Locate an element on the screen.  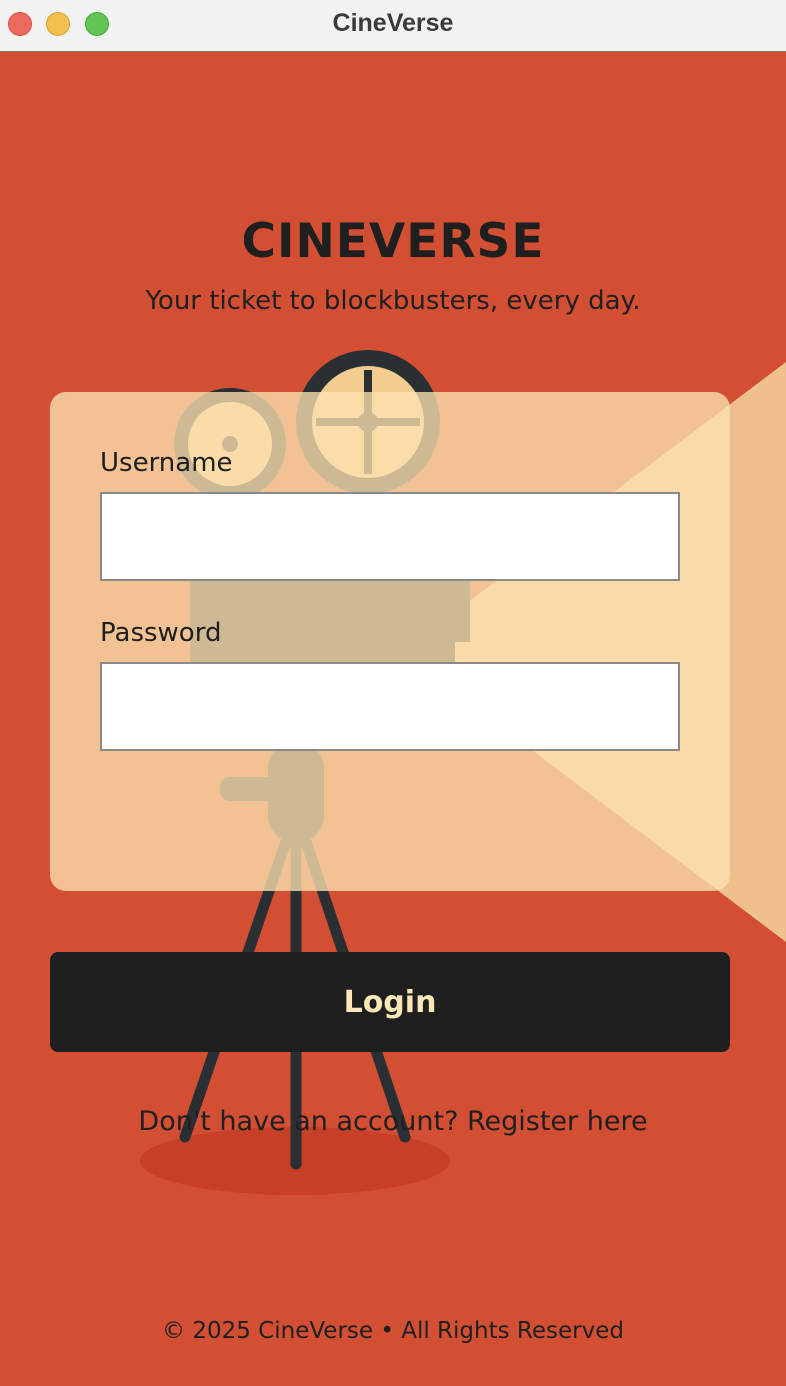
register-link: Don't have an account? Register here is located at coordinates (393, 1121).